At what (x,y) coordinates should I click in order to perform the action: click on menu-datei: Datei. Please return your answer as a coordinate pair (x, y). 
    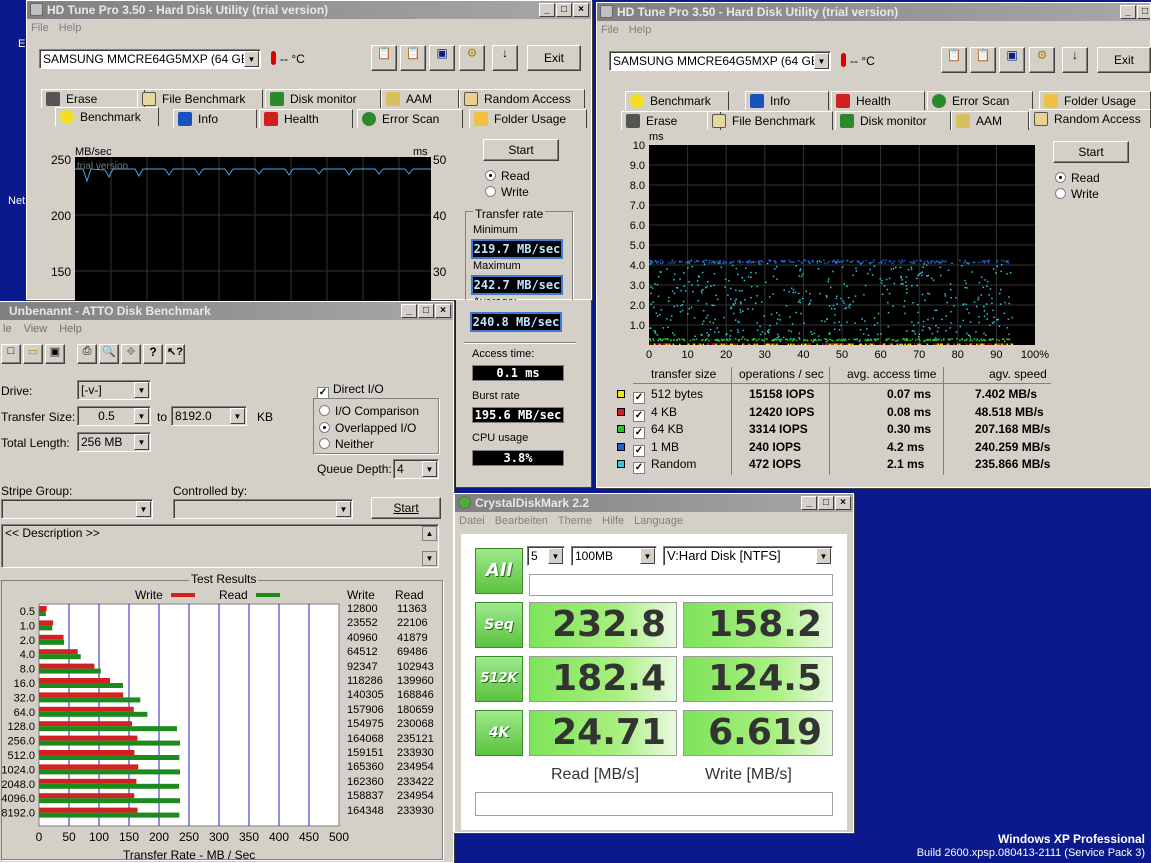
    Looking at the image, I should click on (472, 521).